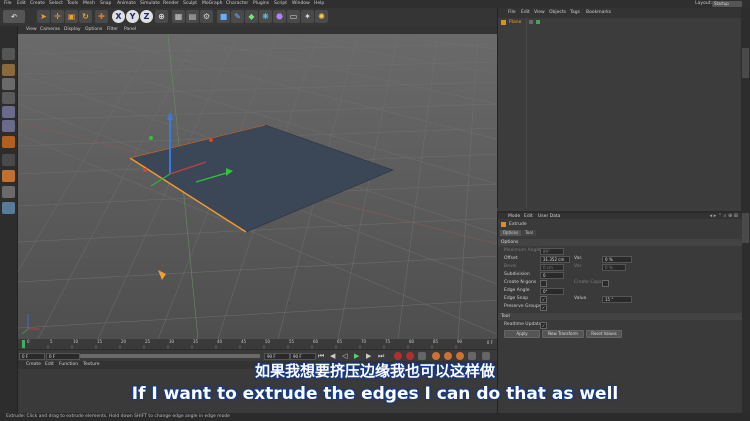 This screenshot has height=421, width=750. What do you see at coordinates (161, 16) in the screenshot?
I see `coordinate-system-icon: ⊕` at bounding box center [161, 16].